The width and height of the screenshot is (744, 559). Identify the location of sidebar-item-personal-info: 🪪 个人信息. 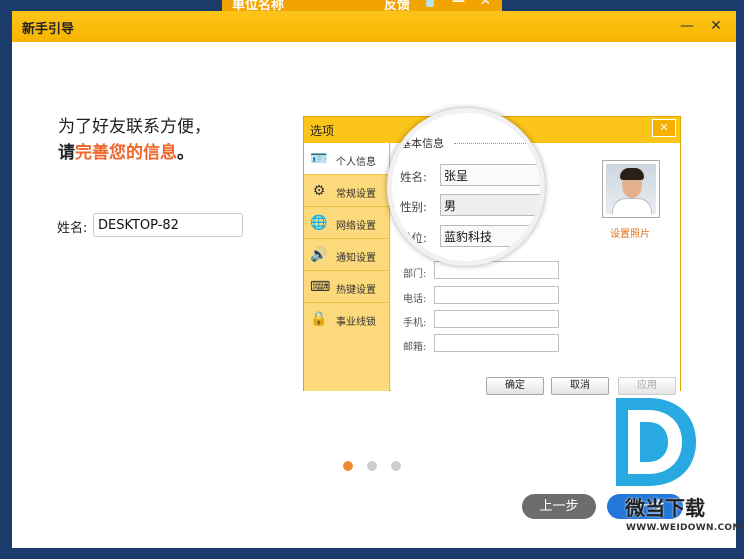
(346, 159).